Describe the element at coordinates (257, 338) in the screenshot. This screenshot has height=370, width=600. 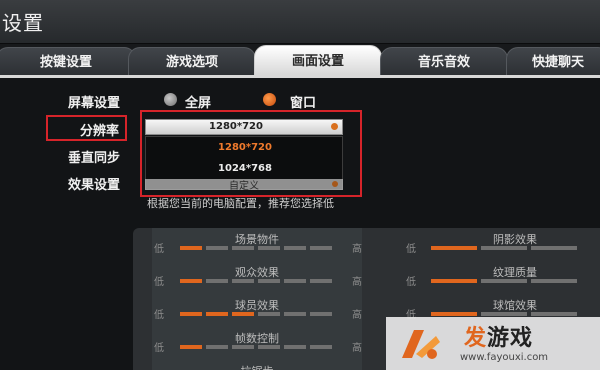
I see `quality-item-label: 帧数控制` at that location.